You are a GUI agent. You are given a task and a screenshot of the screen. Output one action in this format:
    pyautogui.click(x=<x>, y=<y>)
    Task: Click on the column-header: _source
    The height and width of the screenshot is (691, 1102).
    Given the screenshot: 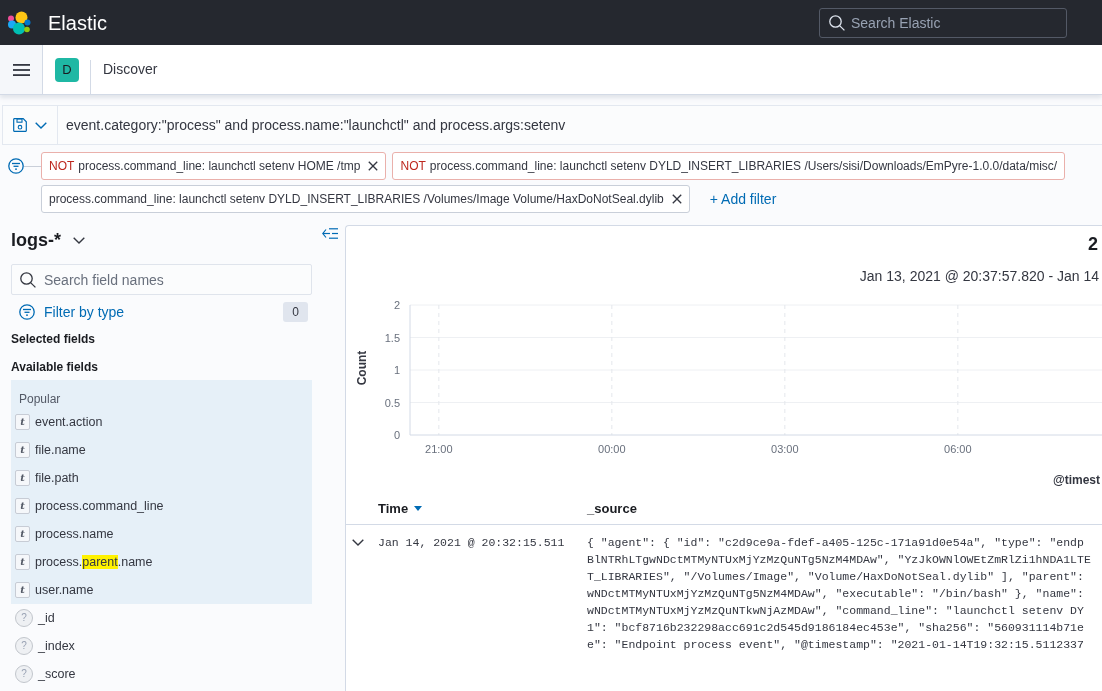 What is the action you would take?
    pyautogui.click(x=612, y=508)
    